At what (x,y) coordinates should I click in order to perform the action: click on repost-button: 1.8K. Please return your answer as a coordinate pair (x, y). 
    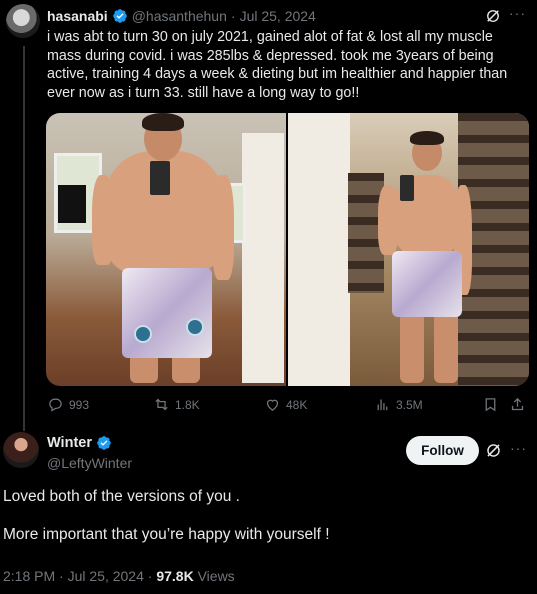
    Looking at the image, I should click on (176, 404).